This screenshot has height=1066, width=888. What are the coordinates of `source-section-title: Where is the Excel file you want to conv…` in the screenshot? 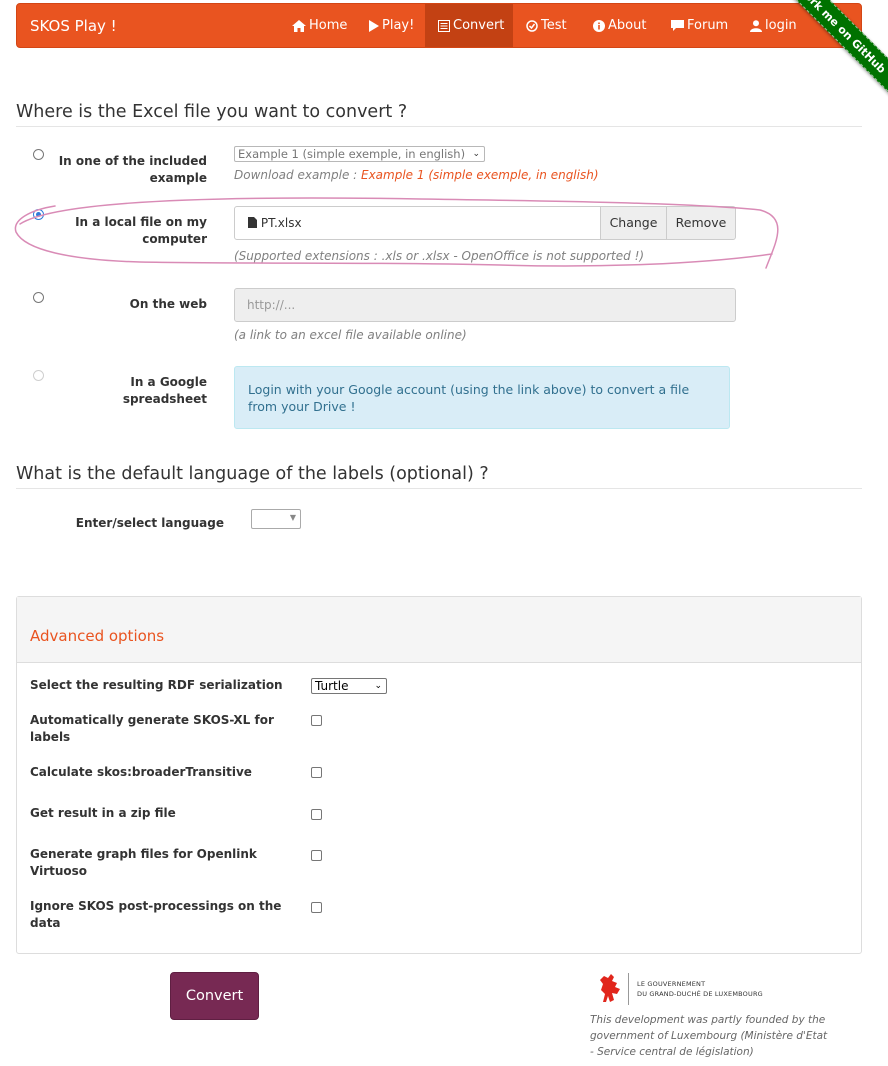 It's located at (439, 114).